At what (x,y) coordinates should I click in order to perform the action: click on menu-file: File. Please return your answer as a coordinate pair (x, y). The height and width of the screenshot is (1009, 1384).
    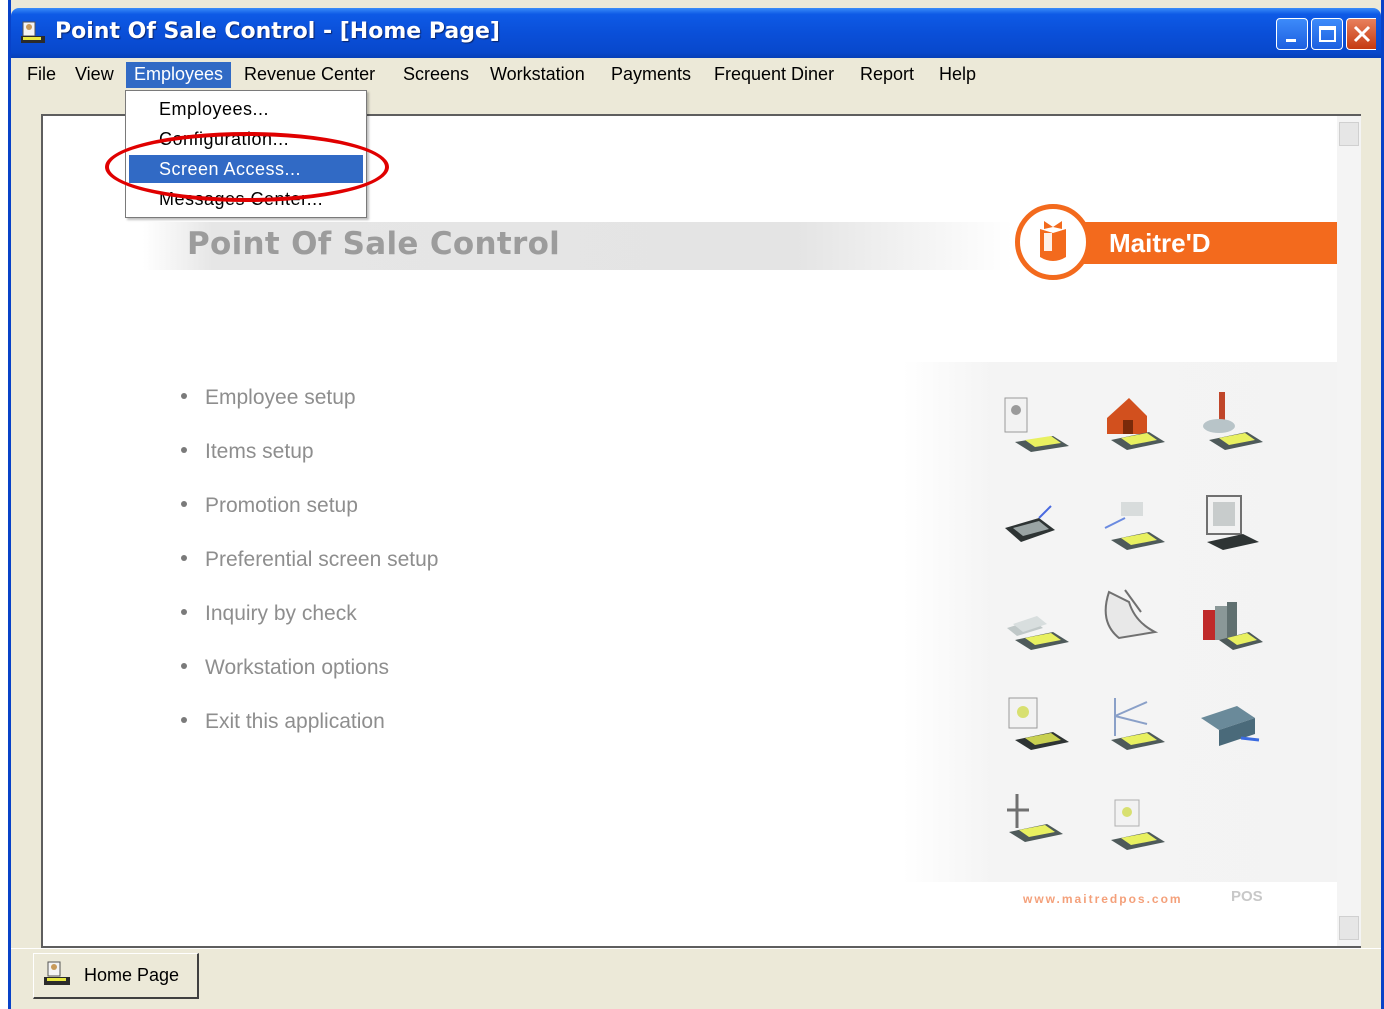
    Looking at the image, I should click on (41, 75).